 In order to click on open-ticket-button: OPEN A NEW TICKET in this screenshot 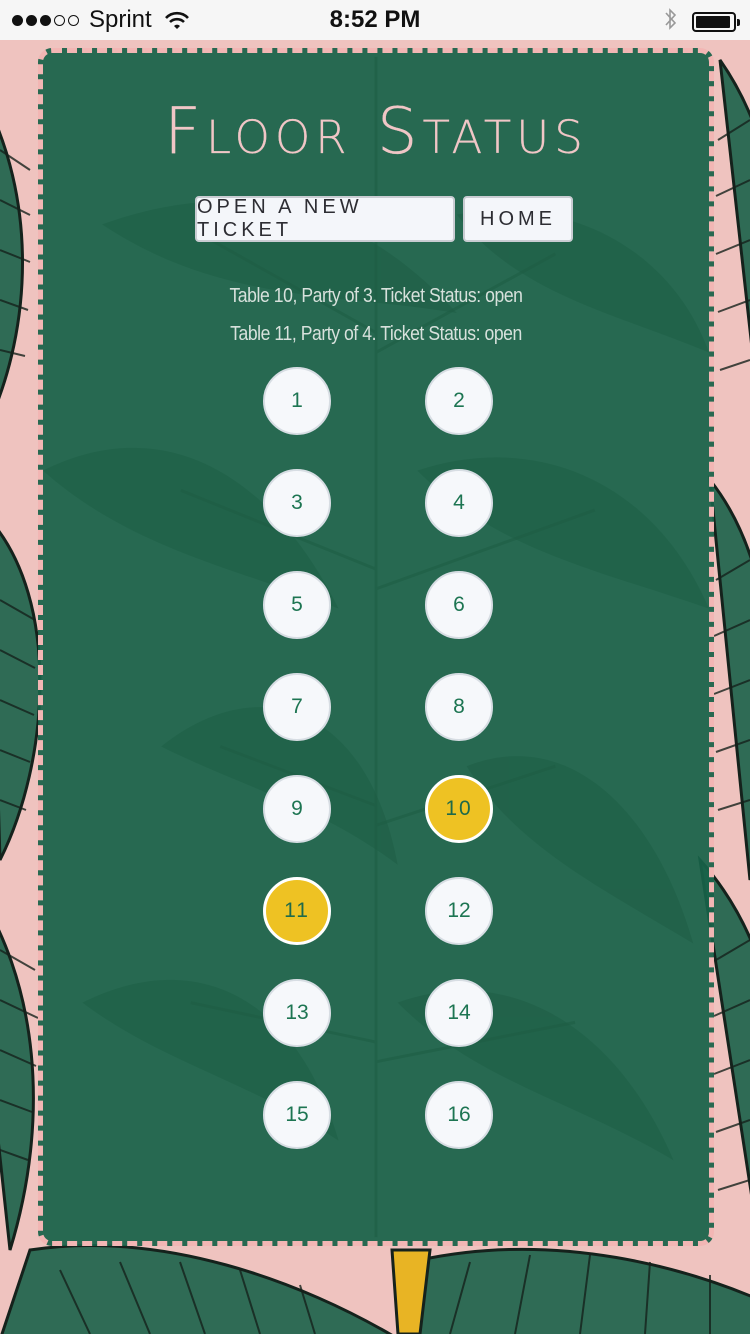, I will do `click(325, 219)`.